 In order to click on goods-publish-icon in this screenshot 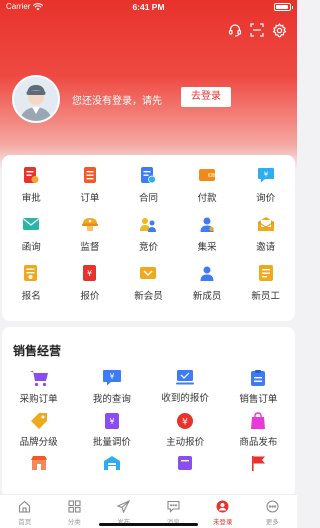, I will do `click(258, 421)`.